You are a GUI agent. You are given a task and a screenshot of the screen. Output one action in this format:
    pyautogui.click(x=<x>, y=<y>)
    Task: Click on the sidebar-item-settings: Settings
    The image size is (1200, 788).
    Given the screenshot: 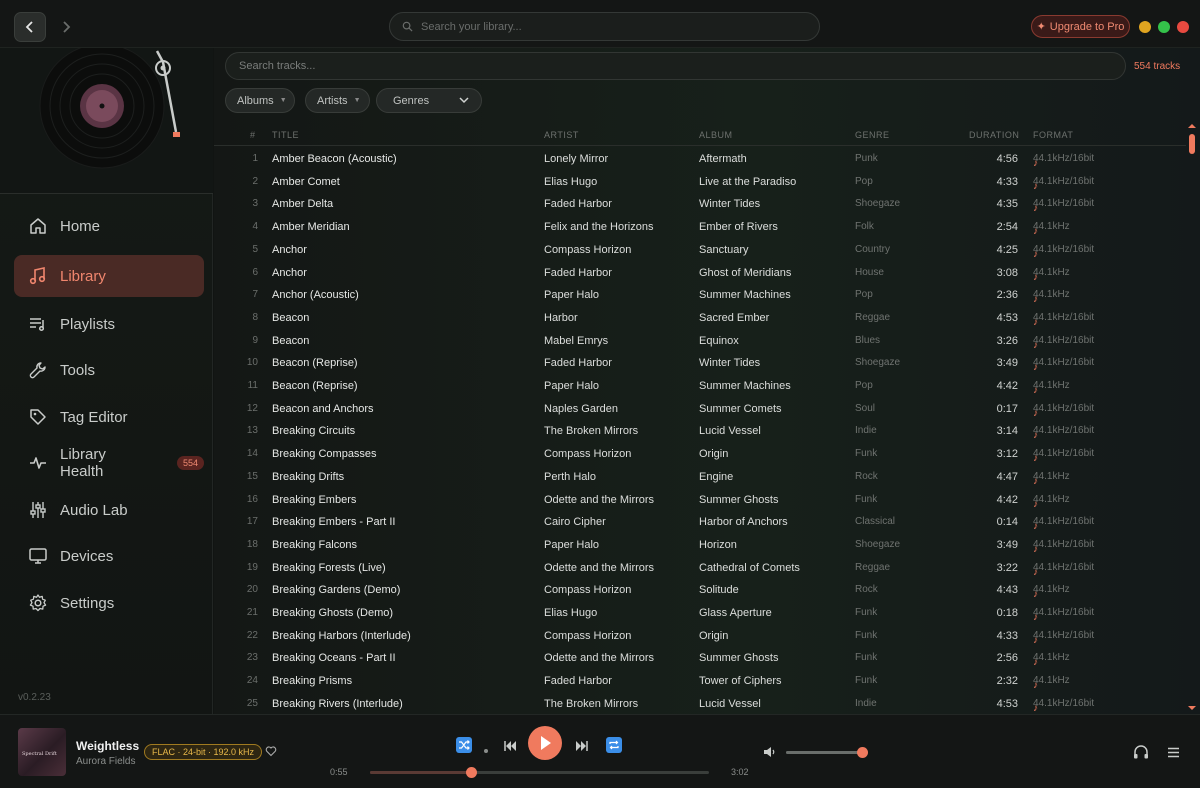 What is the action you would take?
    pyautogui.click(x=109, y=603)
    